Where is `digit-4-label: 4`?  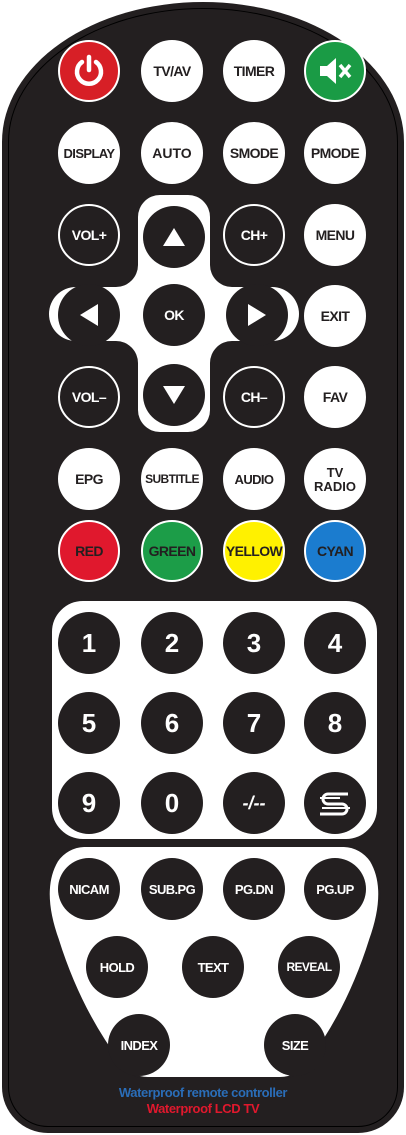 digit-4-label: 4 is located at coordinates (335, 643).